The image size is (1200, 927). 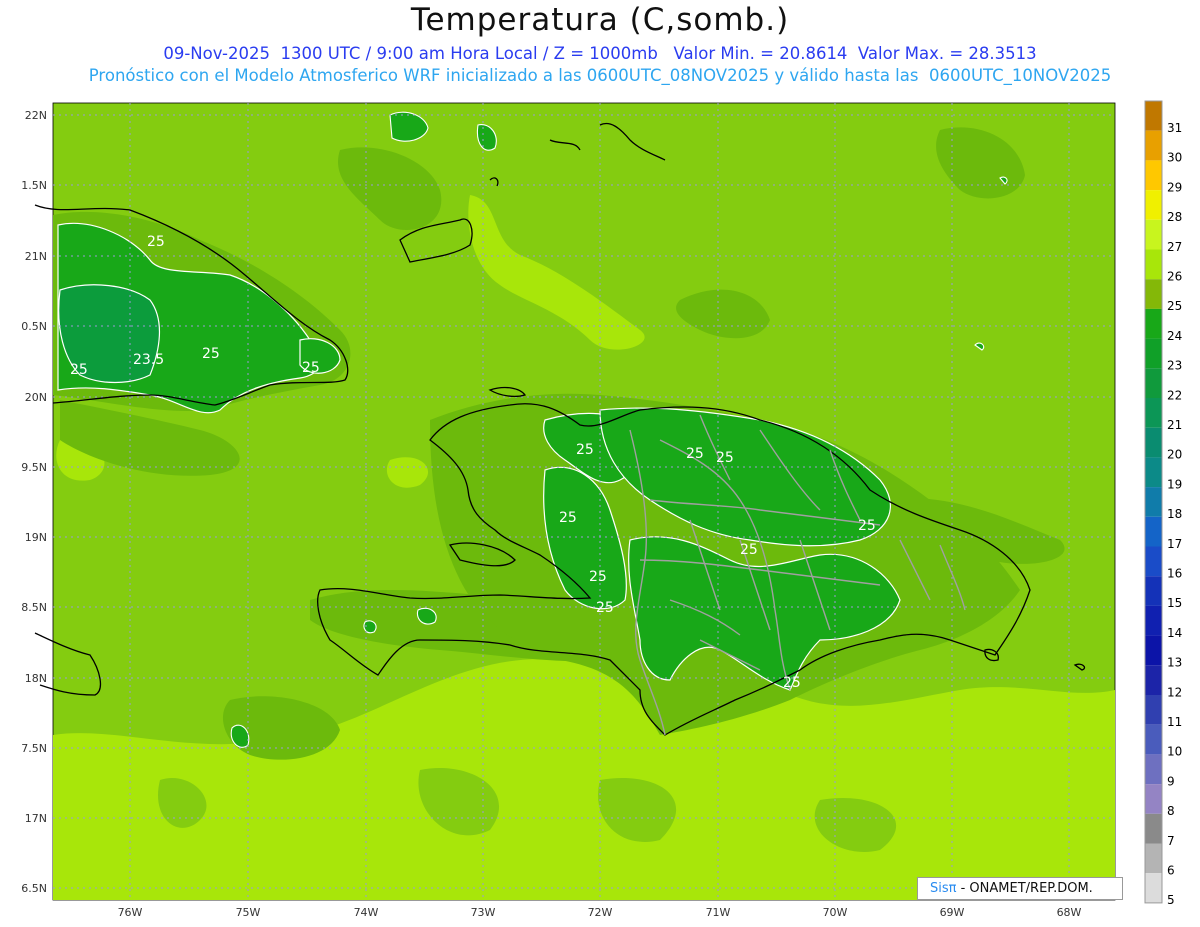 What do you see at coordinates (36, 678) in the screenshot?
I see `lat-label: 18N` at bounding box center [36, 678].